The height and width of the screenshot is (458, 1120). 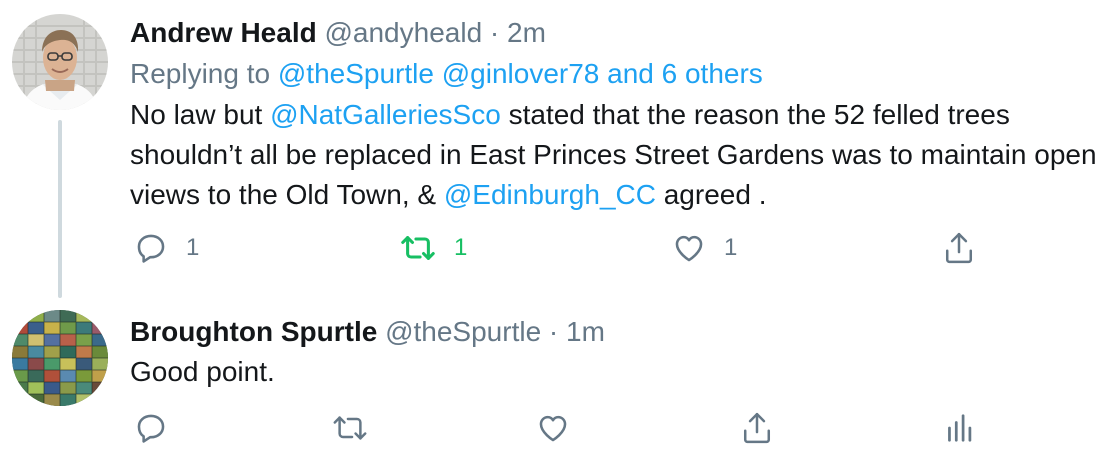 I want to click on avatar-andrew-heald, so click(x=60, y=62).